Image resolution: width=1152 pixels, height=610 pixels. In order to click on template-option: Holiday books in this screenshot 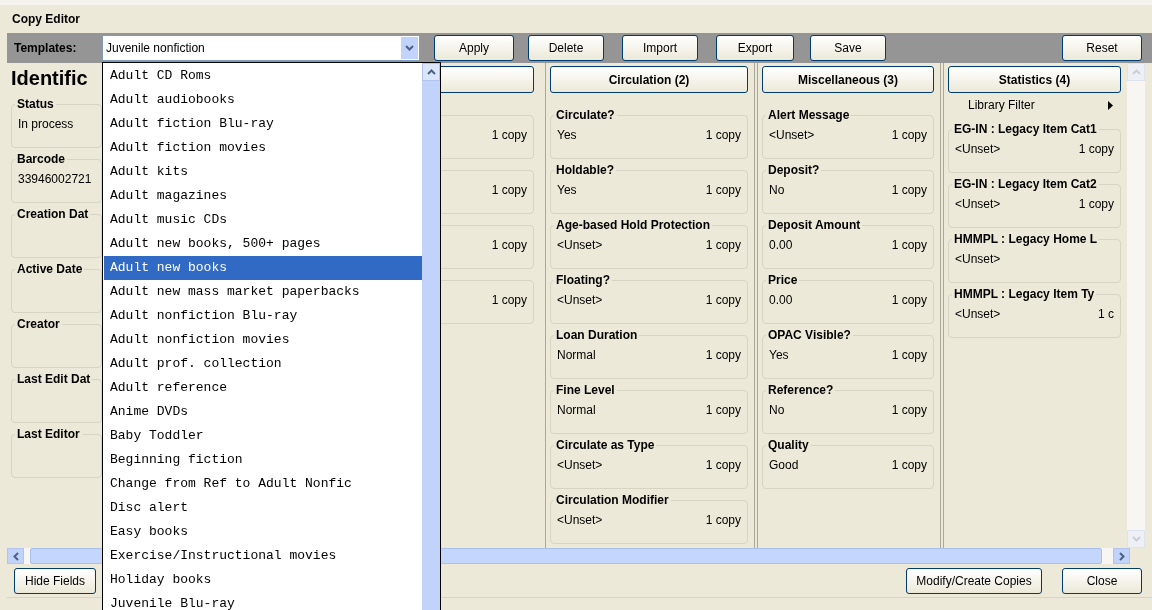, I will do `click(263, 580)`.